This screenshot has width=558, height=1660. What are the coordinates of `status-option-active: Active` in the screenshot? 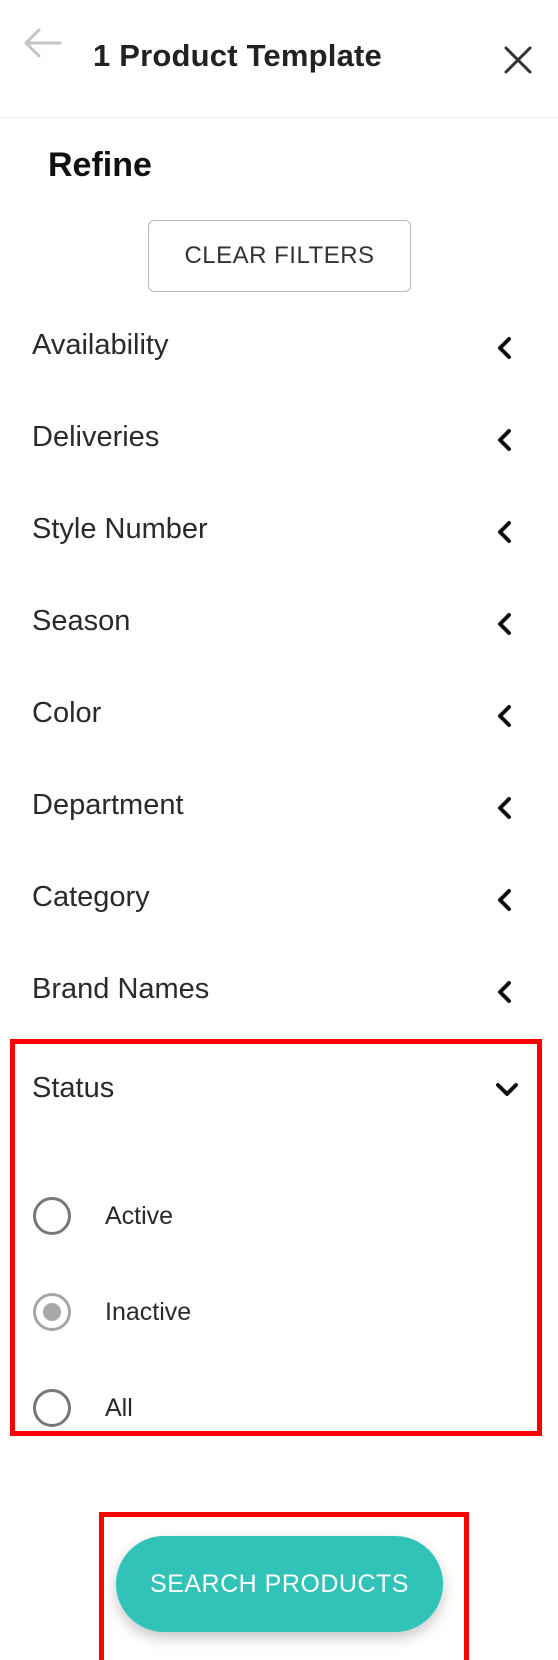 It's located at (183, 1216).